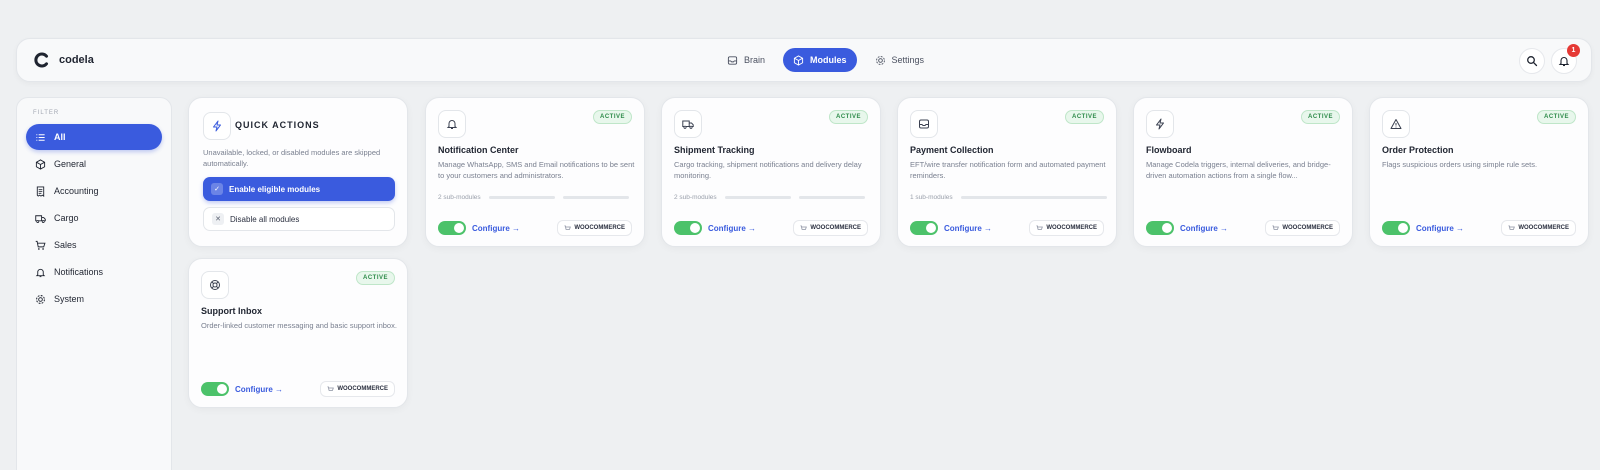 The height and width of the screenshot is (470, 1600). I want to click on module-title: Notification Center, so click(478, 150).